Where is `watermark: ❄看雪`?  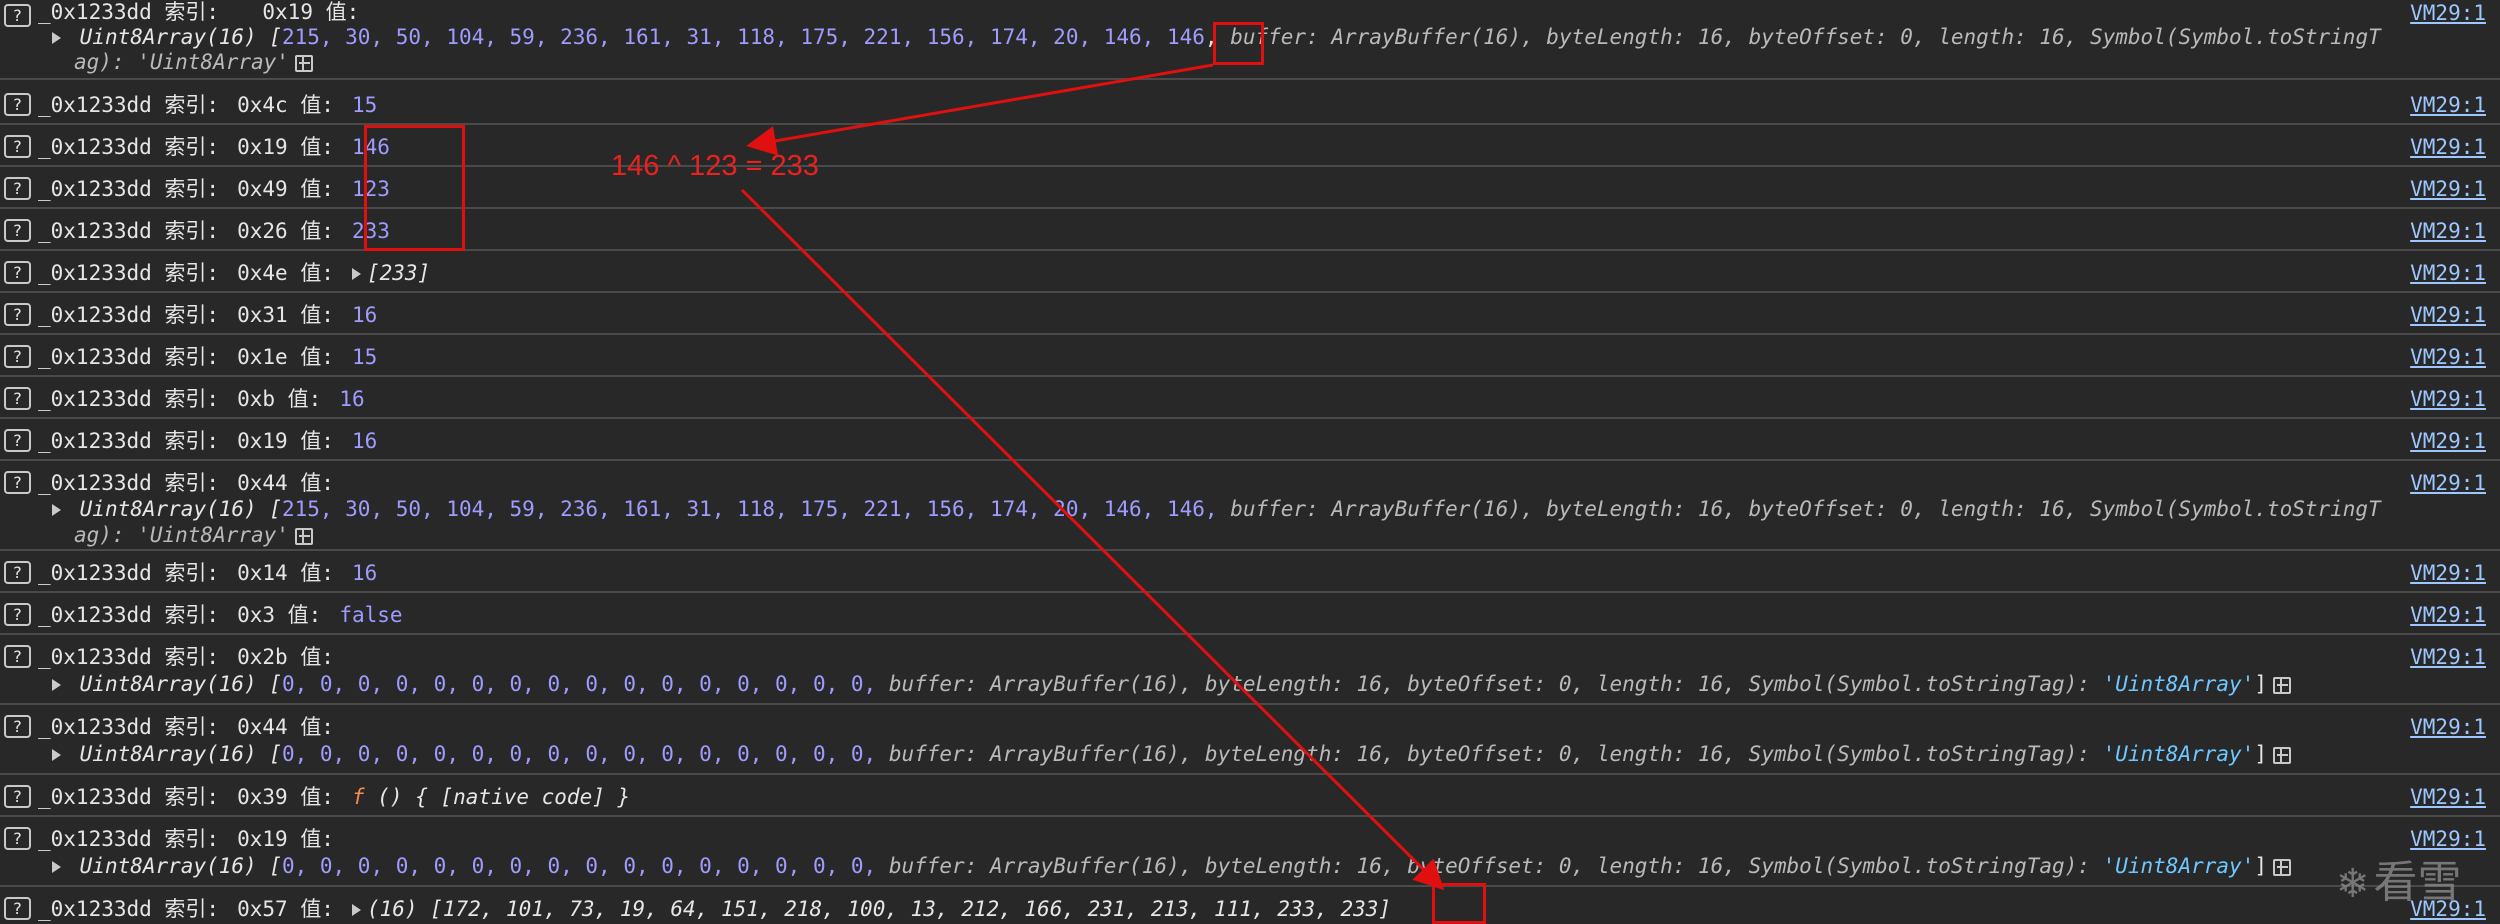
watermark: ❄看雪 is located at coordinates (2399, 882).